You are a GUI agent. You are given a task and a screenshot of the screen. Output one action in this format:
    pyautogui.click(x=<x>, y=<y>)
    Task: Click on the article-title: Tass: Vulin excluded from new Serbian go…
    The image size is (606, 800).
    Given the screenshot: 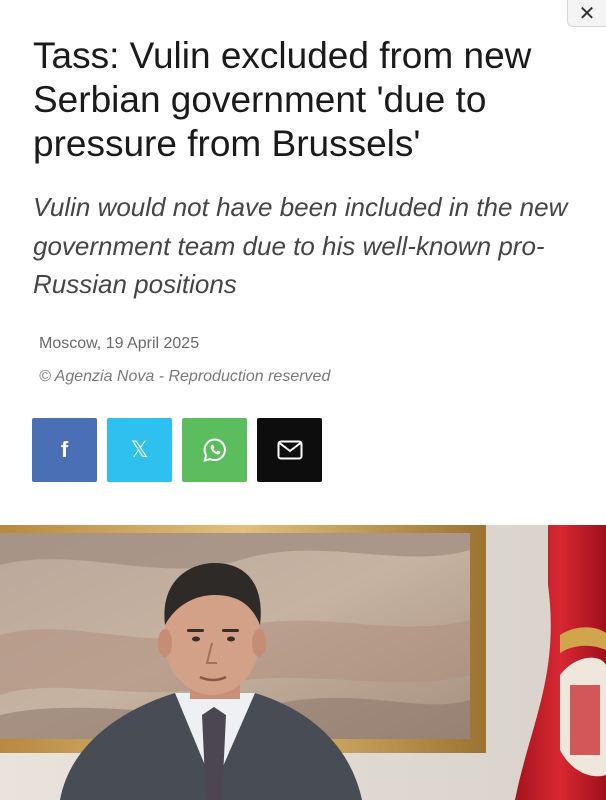 What is the action you would take?
    pyautogui.click(x=282, y=99)
    